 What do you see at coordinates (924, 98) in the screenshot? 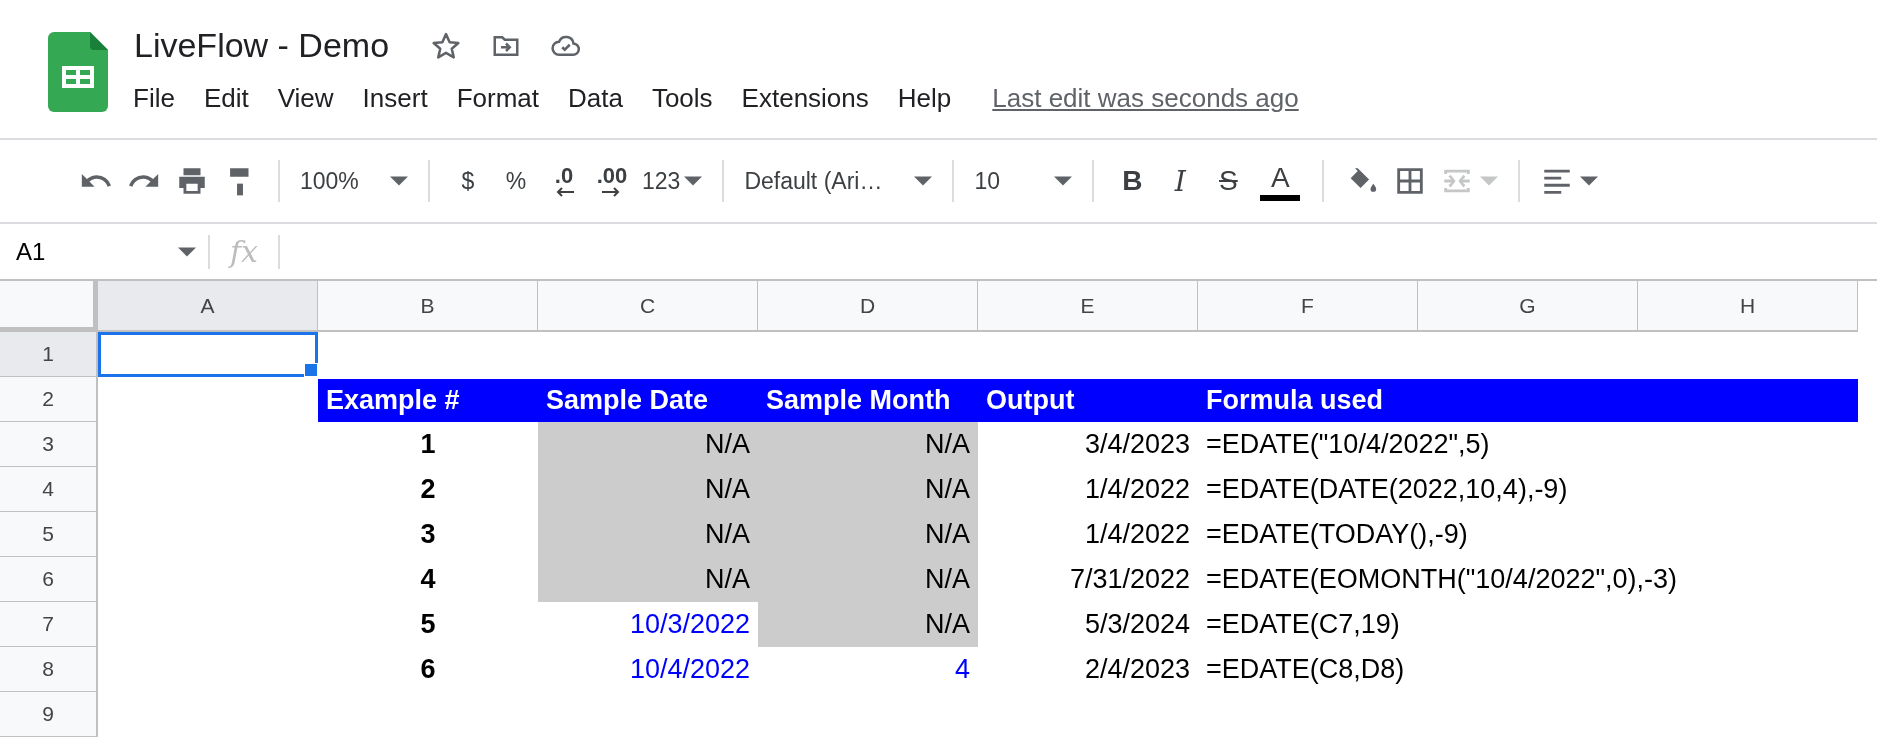
I see `menu-item: Help` at bounding box center [924, 98].